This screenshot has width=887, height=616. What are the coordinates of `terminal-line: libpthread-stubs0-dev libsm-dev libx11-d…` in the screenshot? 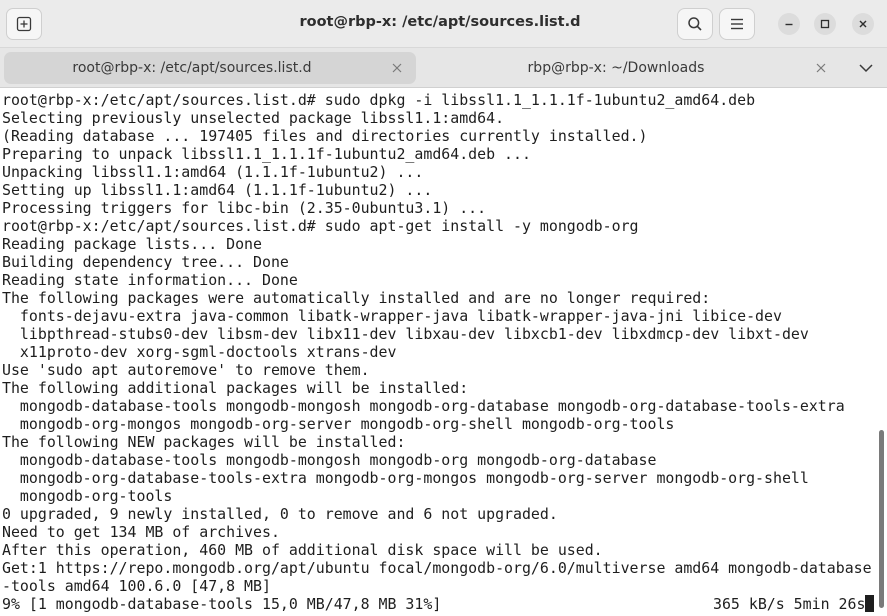 It's located at (405, 334).